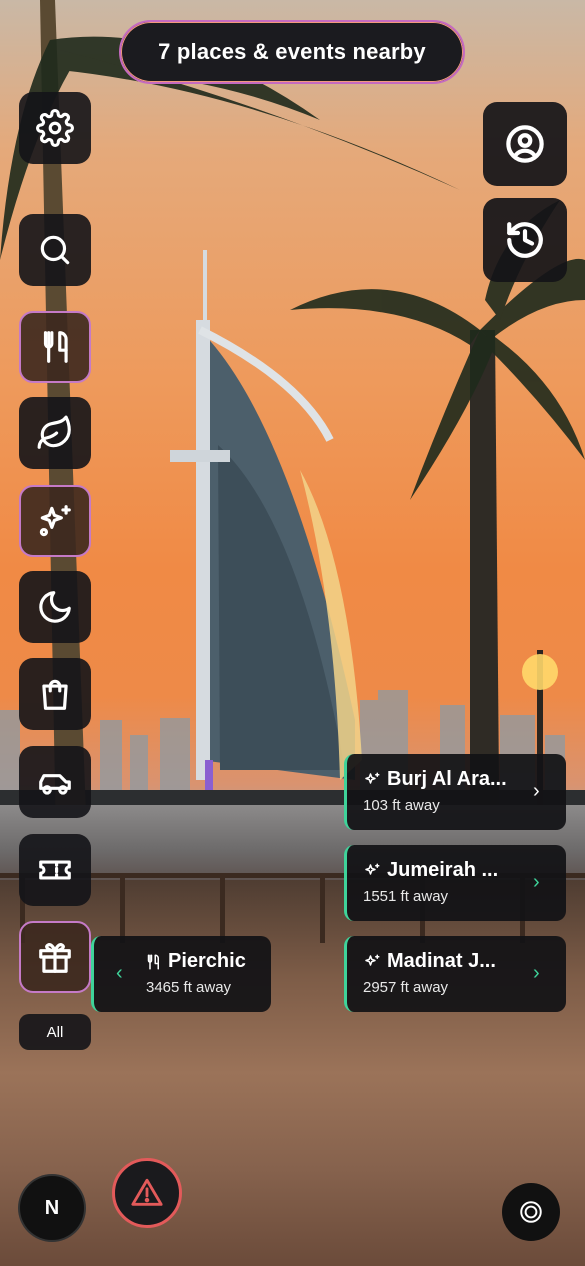  I want to click on place-card: Burj Al Ara... 103 ft away ›, so click(455, 792).